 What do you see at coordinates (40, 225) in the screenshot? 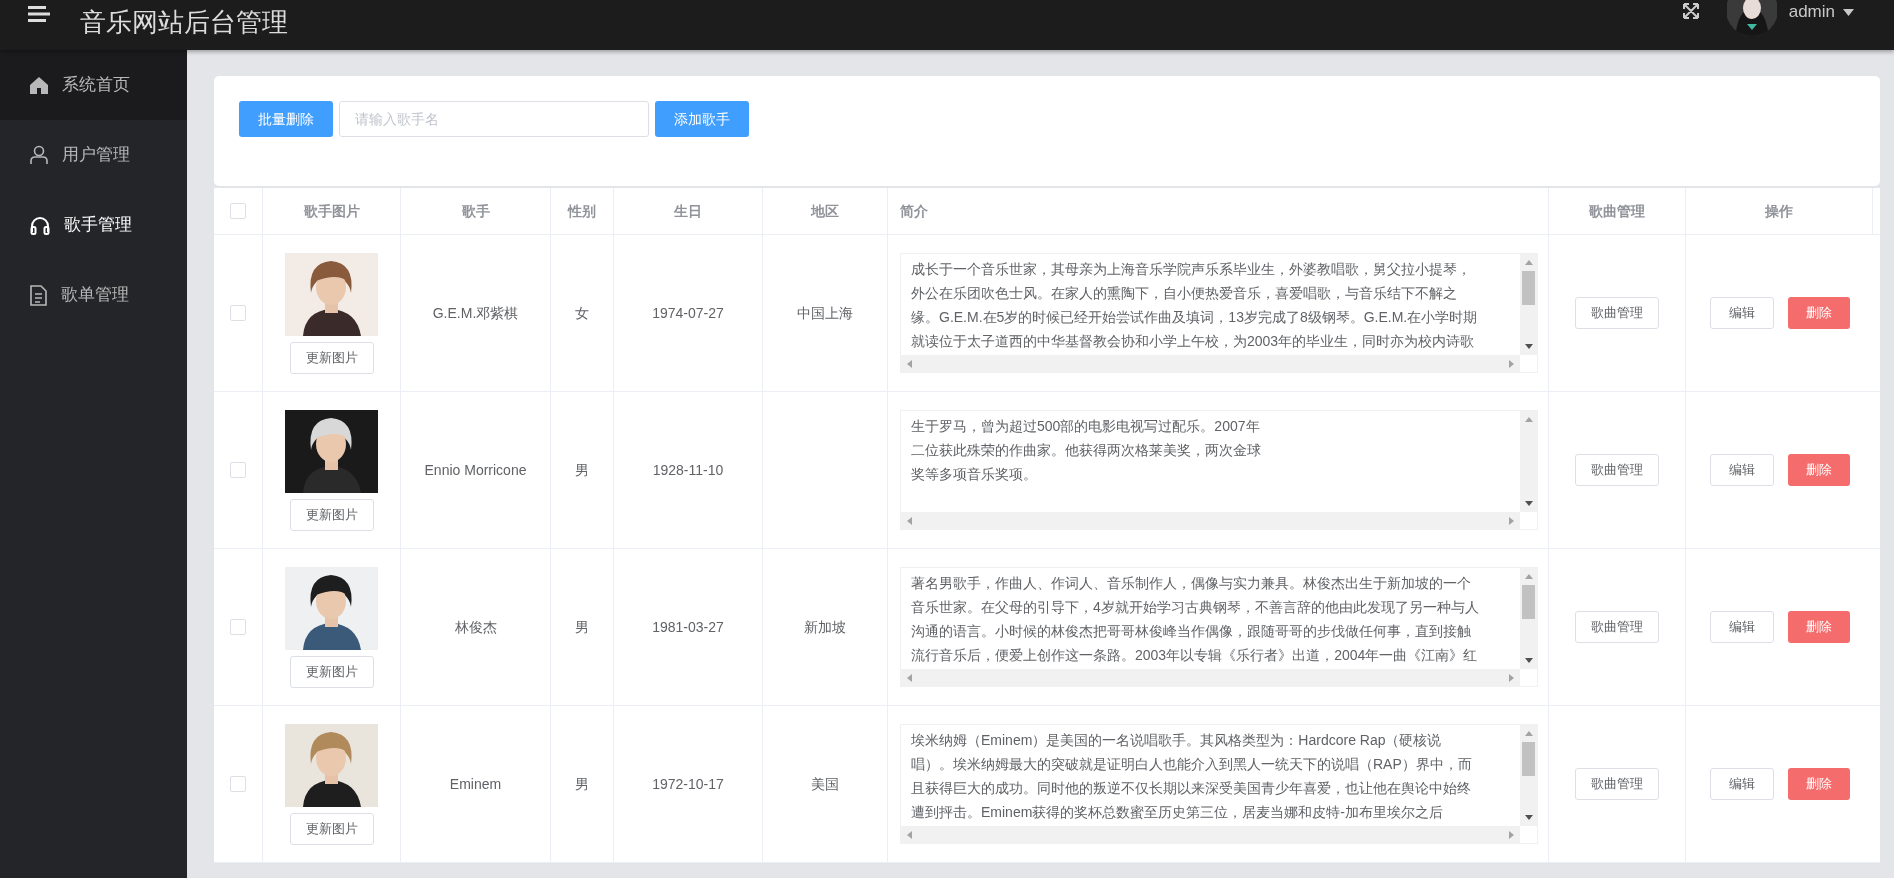
I see `headphones-icon` at bounding box center [40, 225].